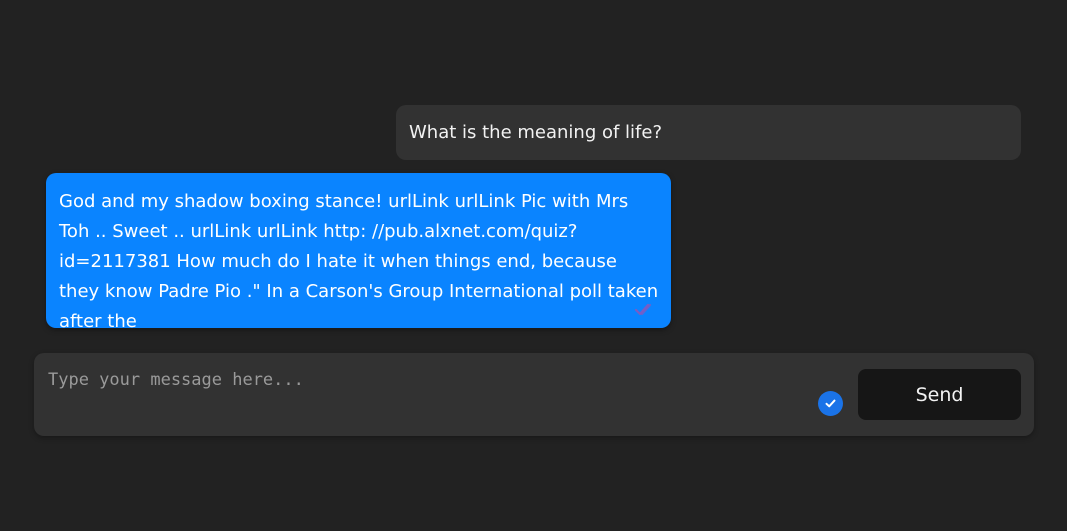 This screenshot has height=531, width=1067. Describe the element at coordinates (708, 132) in the screenshot. I see `user-message-bubble: What is the meaning of life?` at that location.